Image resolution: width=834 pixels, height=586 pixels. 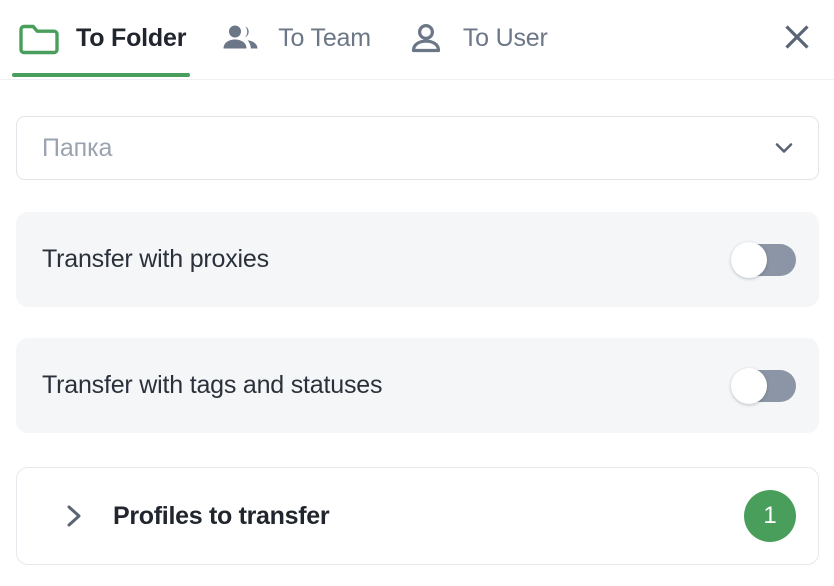 What do you see at coordinates (426, 39) in the screenshot?
I see `user-icon` at bounding box center [426, 39].